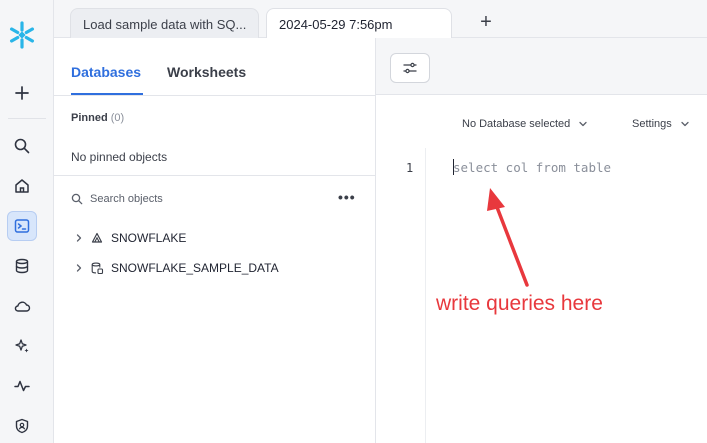 Image resolution: width=707 pixels, height=443 pixels. I want to click on tab-worksheets: Worksheets, so click(206, 72).